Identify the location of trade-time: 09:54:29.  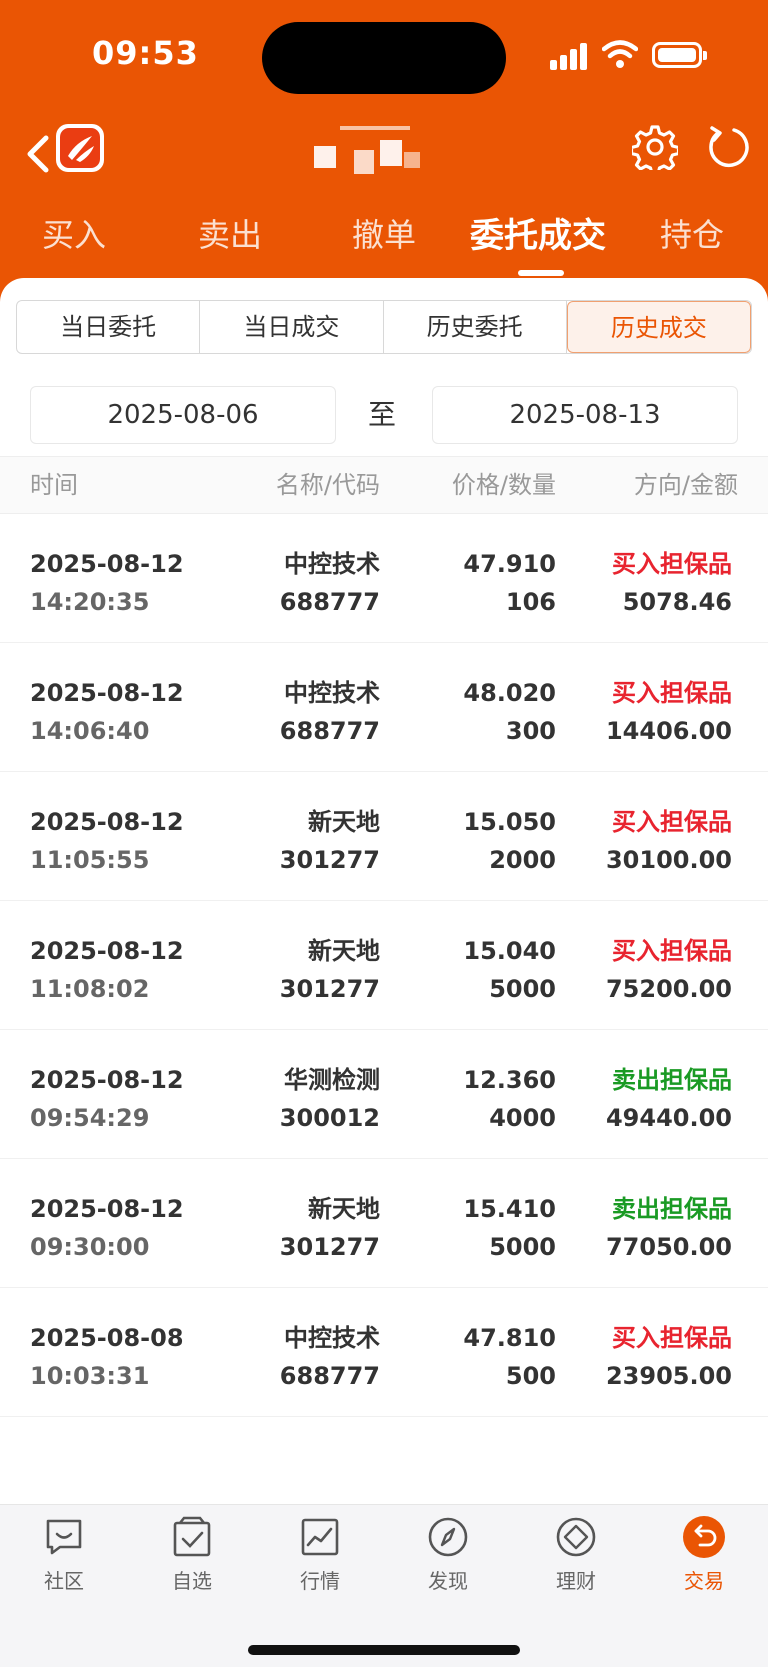
(90, 1118).